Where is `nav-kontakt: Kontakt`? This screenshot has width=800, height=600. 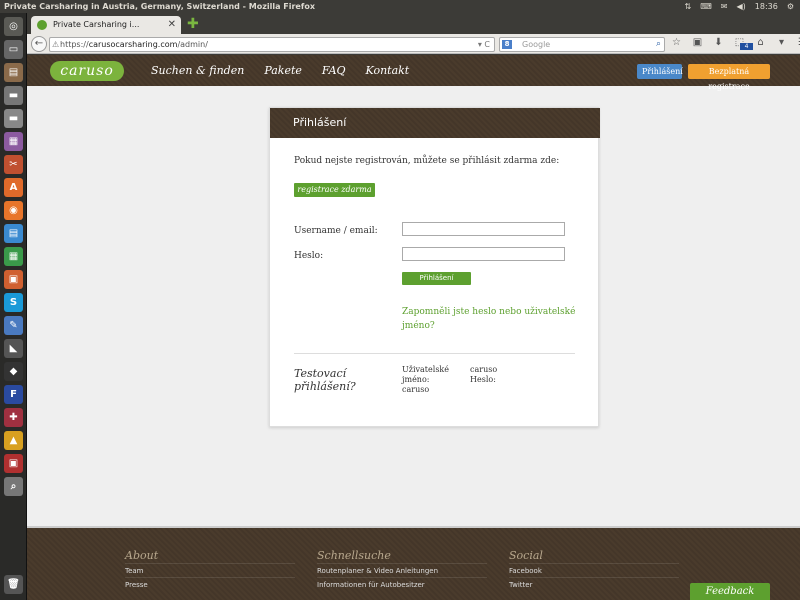 nav-kontakt: Kontakt is located at coordinates (388, 70).